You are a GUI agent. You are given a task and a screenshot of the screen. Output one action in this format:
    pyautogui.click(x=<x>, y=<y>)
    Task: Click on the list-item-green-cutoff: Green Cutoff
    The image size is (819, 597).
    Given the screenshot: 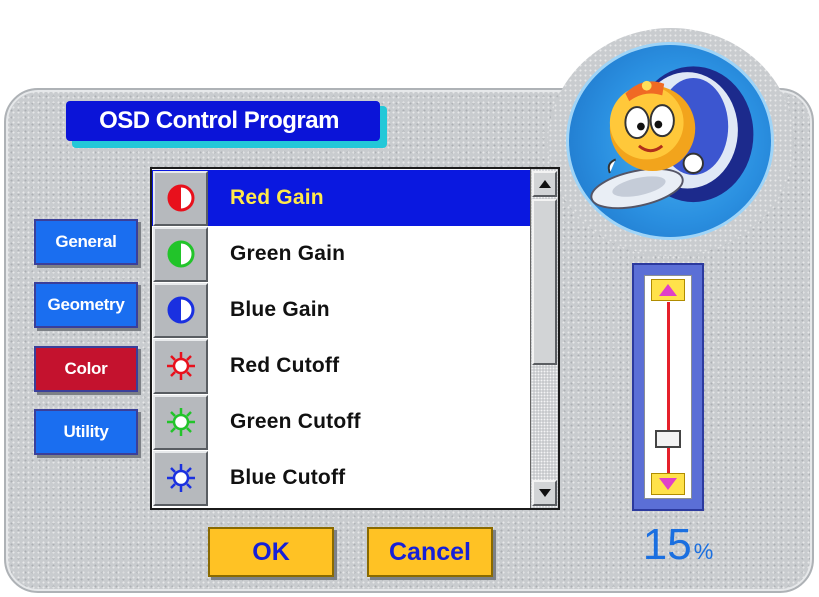 What is the action you would take?
    pyautogui.click(x=341, y=422)
    